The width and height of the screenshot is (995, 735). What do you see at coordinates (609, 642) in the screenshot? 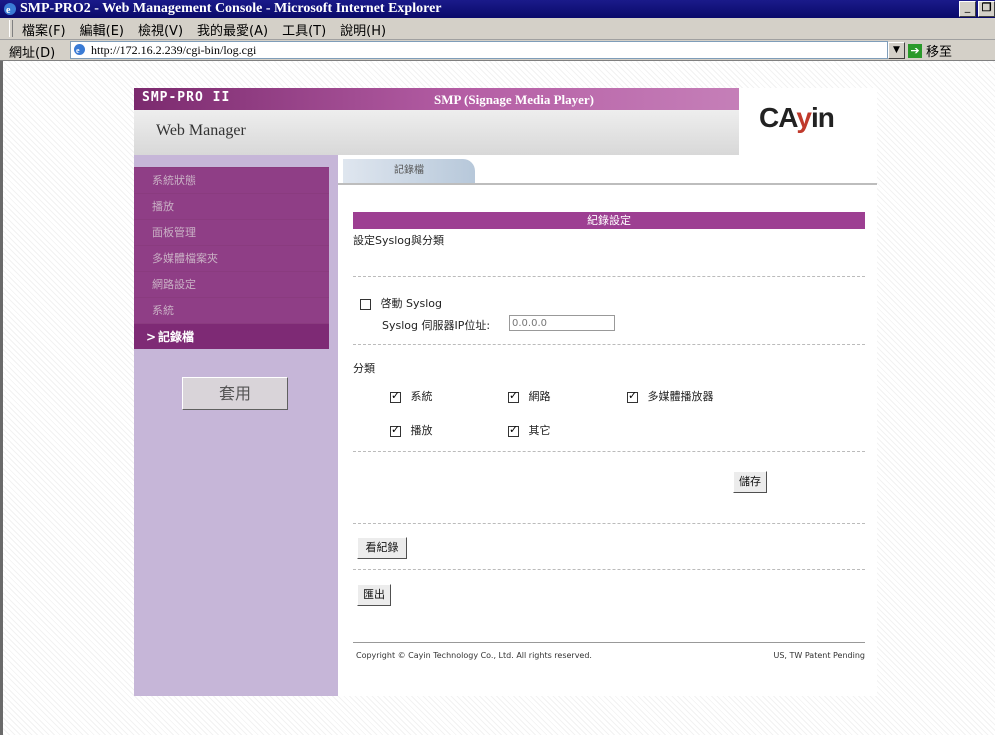
I see `footer-divider` at bounding box center [609, 642].